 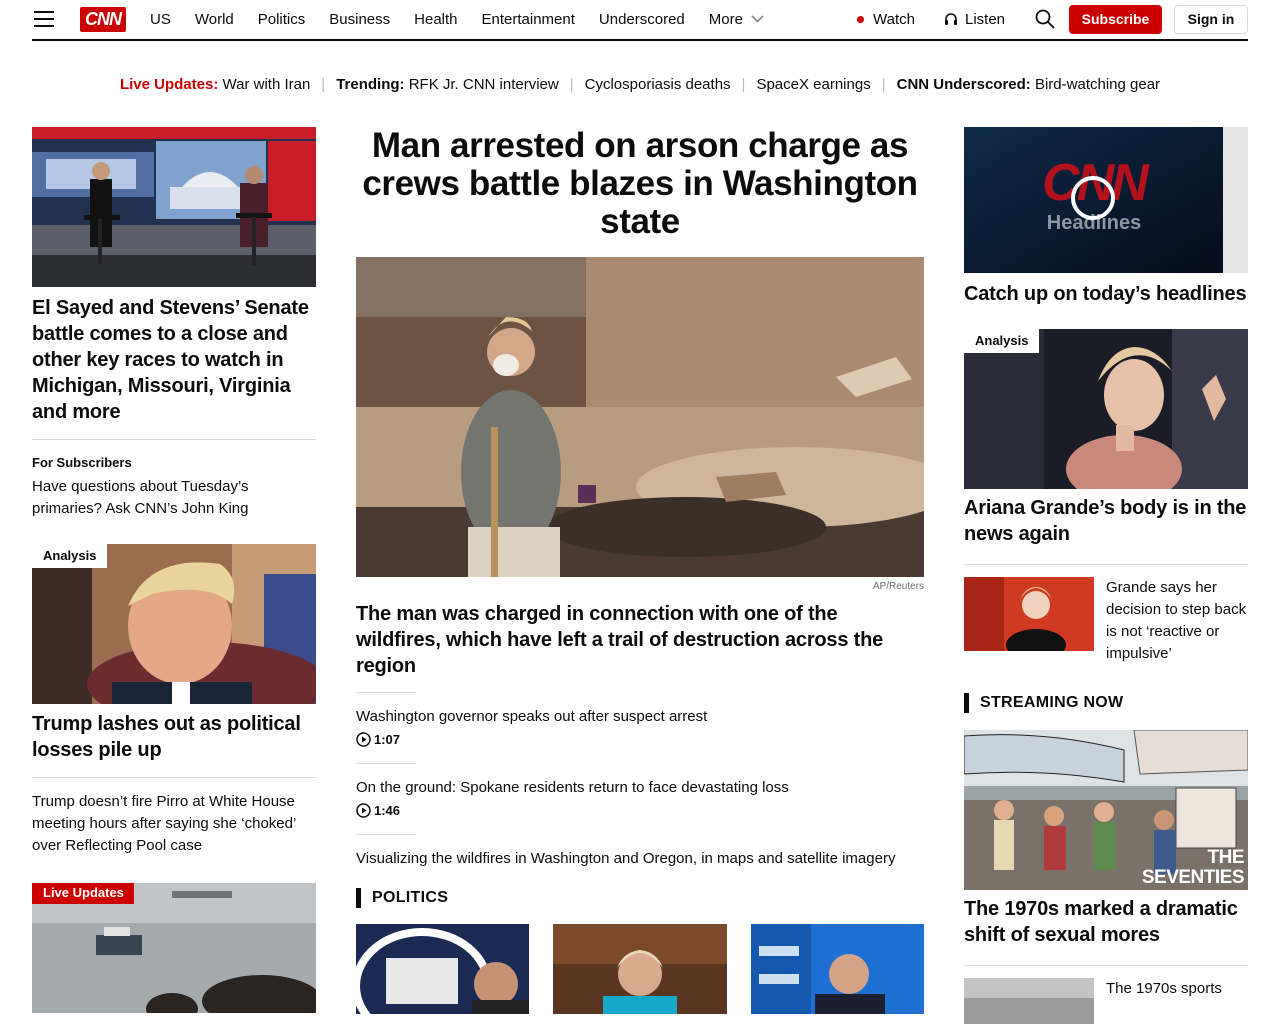 What do you see at coordinates (757, 19) in the screenshot?
I see `chevron-down-icon` at bounding box center [757, 19].